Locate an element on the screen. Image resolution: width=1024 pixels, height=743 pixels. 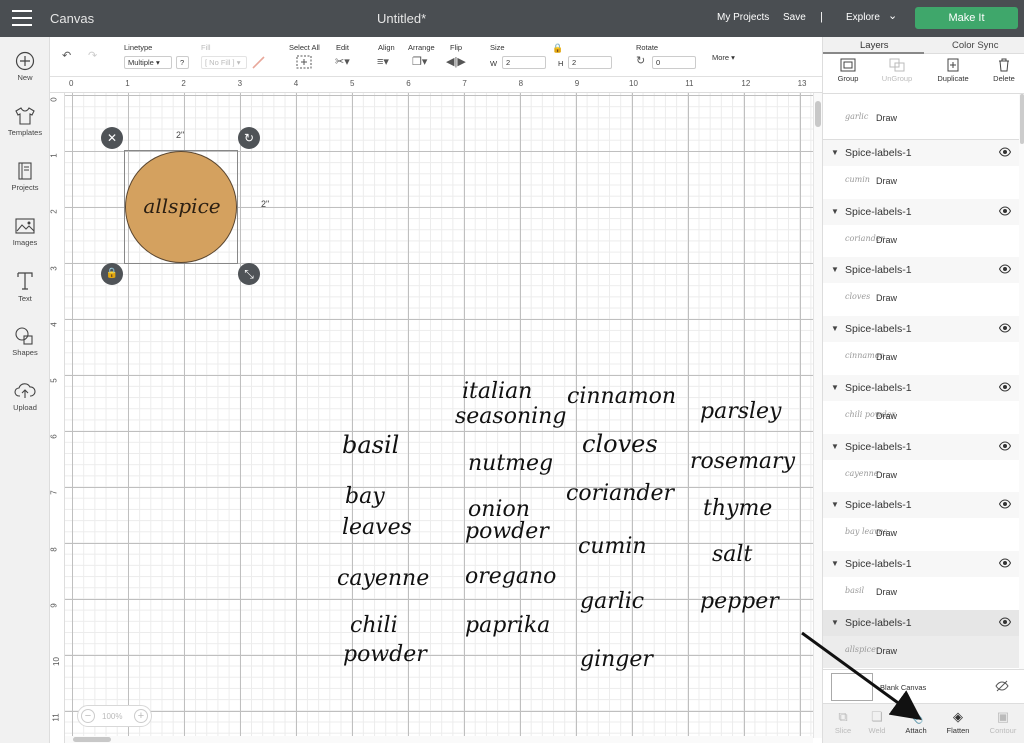
undo-icon: ↶ is located at coordinates (66, 55).